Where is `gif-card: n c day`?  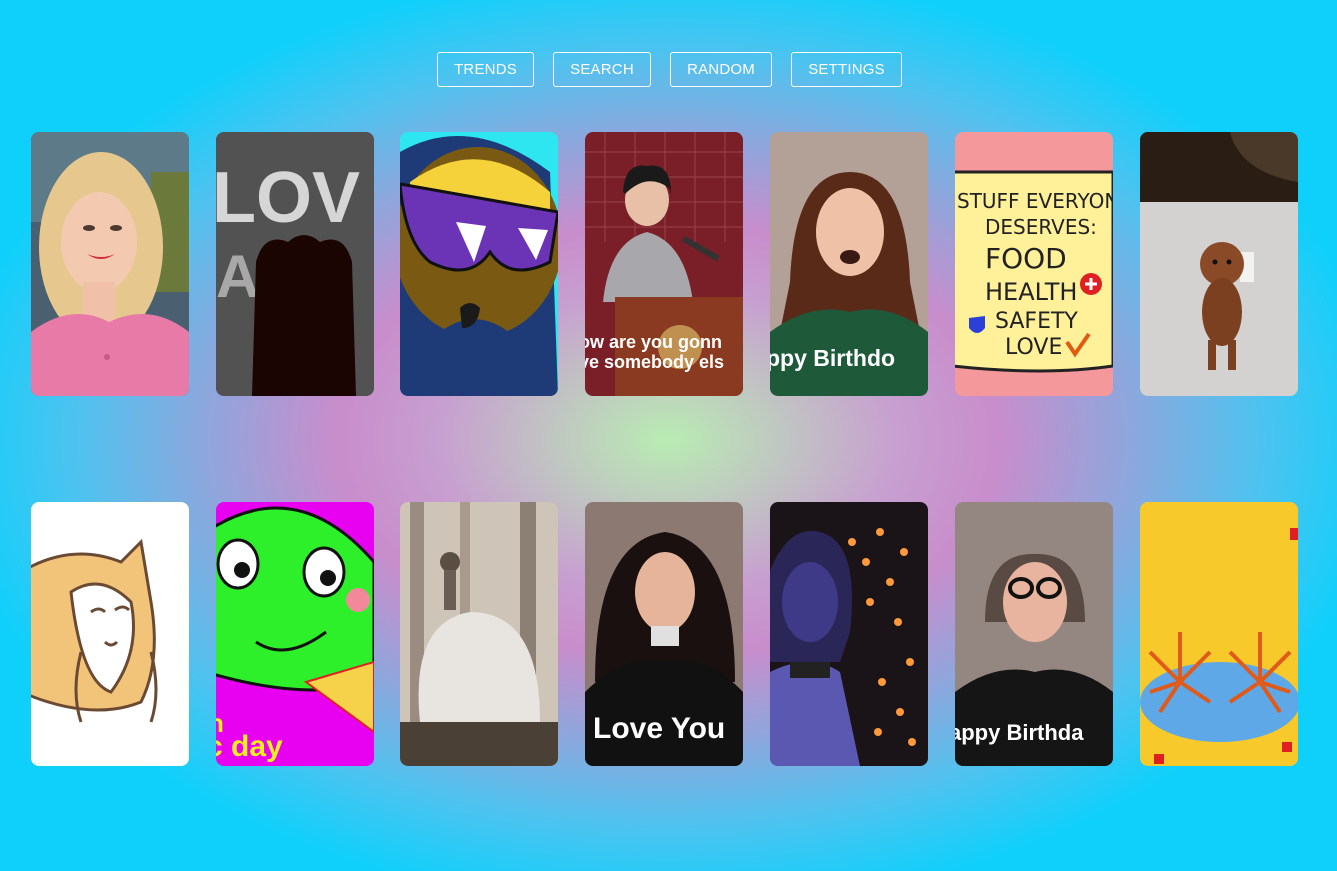 gif-card: n c day is located at coordinates (295, 634).